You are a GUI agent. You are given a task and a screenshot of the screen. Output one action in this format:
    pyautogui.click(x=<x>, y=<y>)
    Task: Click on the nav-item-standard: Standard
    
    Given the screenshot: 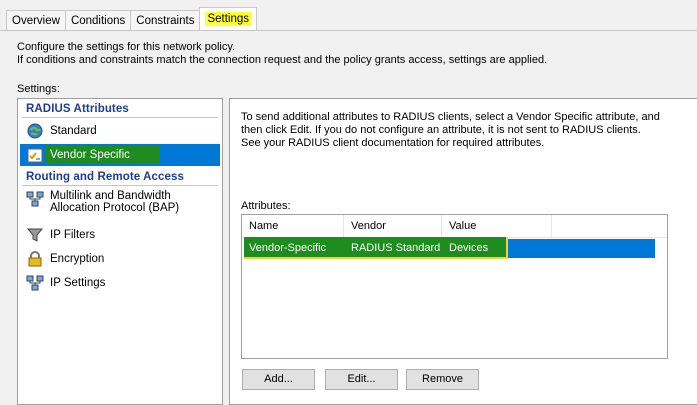 What is the action you would take?
    pyautogui.click(x=120, y=131)
    